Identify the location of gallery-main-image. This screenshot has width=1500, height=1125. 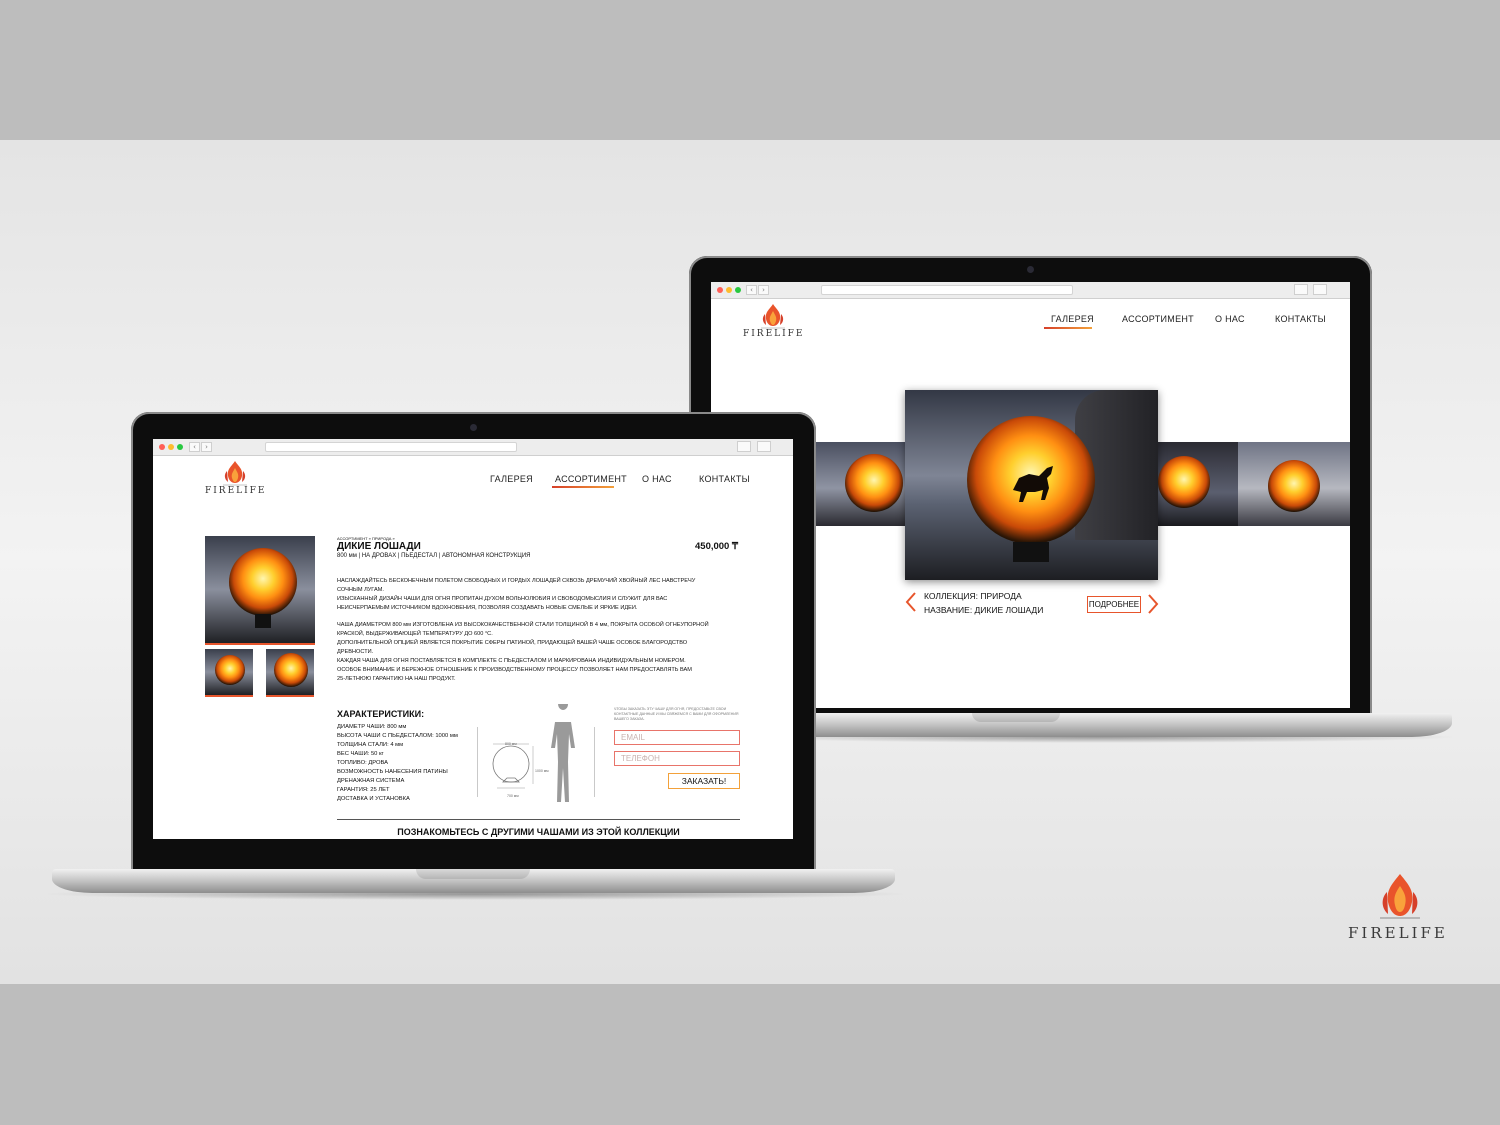
(1031, 485).